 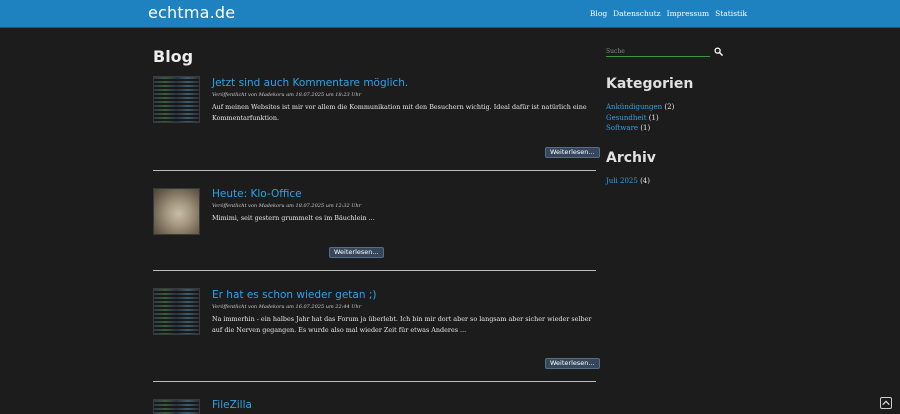 What do you see at coordinates (622, 181) in the screenshot?
I see `archive-link: Juli 2025` at bounding box center [622, 181].